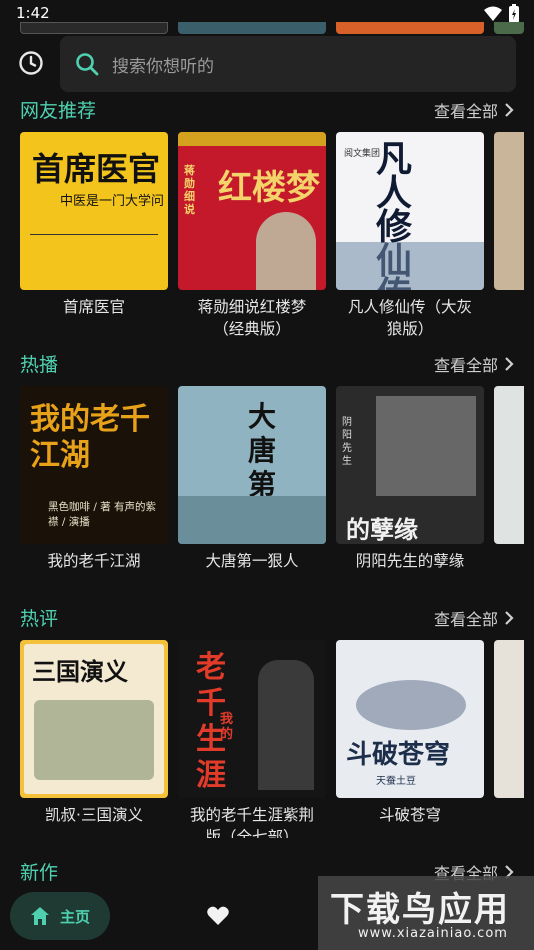 Image resolution: width=534 pixels, height=950 pixels. Describe the element at coordinates (39, 916) in the screenshot. I see `home-icon` at that location.